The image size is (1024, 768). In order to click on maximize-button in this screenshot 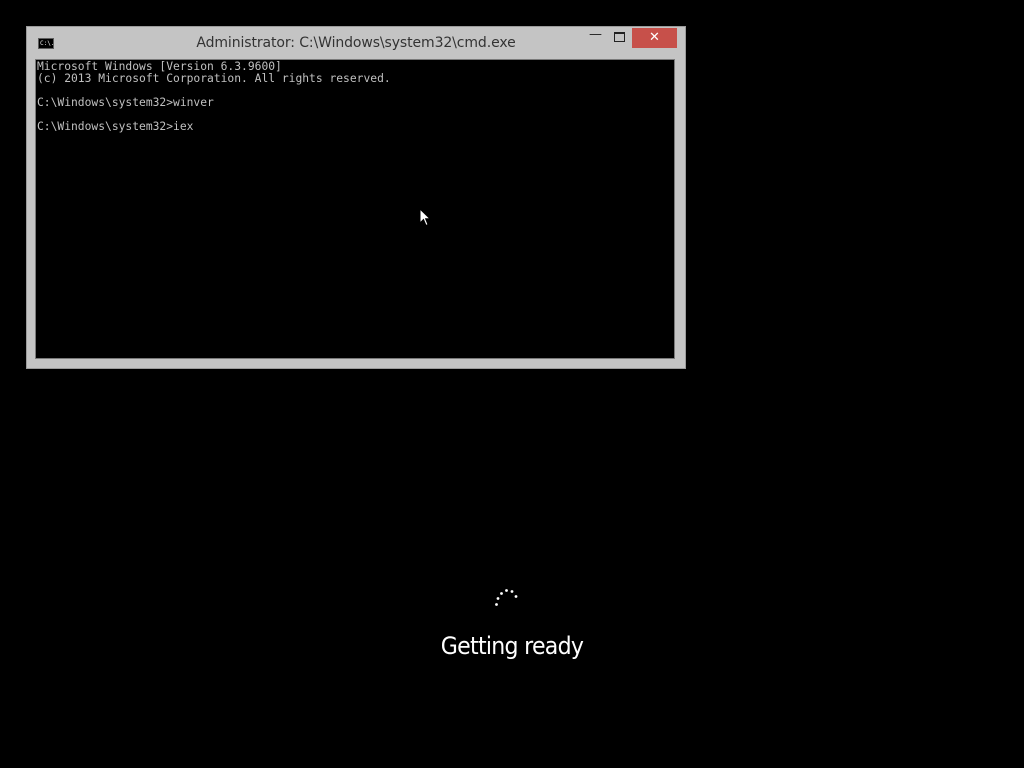, I will do `click(619, 38)`.